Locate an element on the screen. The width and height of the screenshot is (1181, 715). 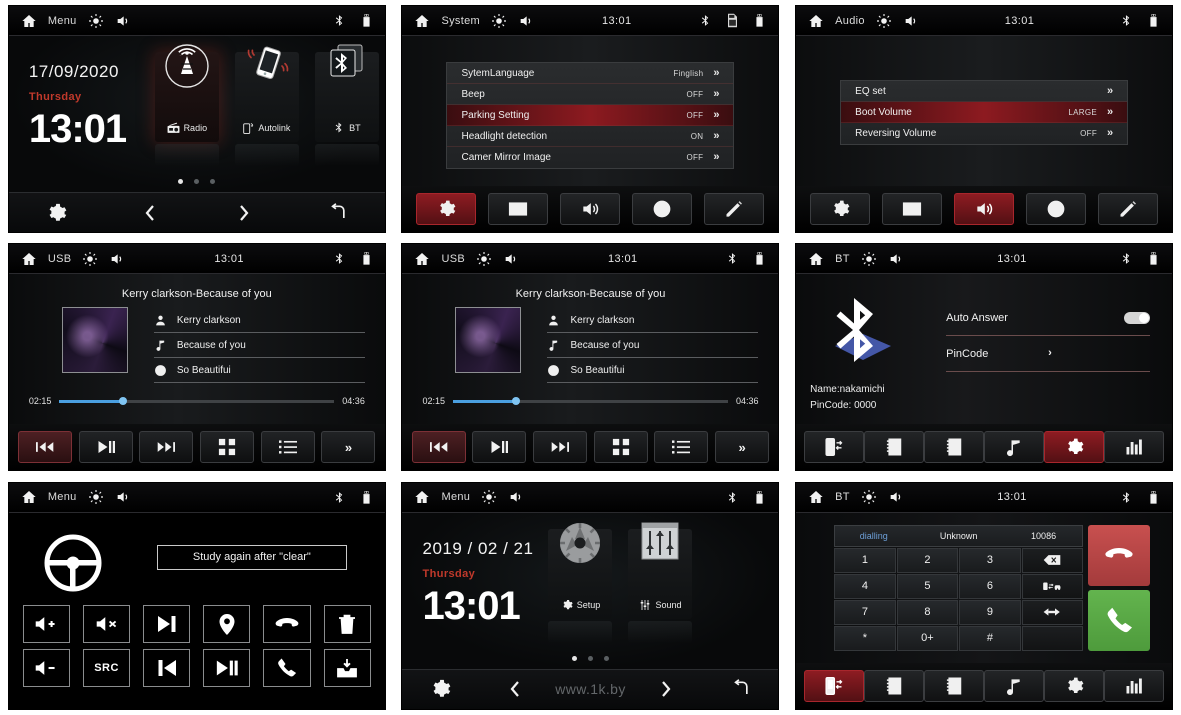
key-play-pause is located at coordinates (227, 667).